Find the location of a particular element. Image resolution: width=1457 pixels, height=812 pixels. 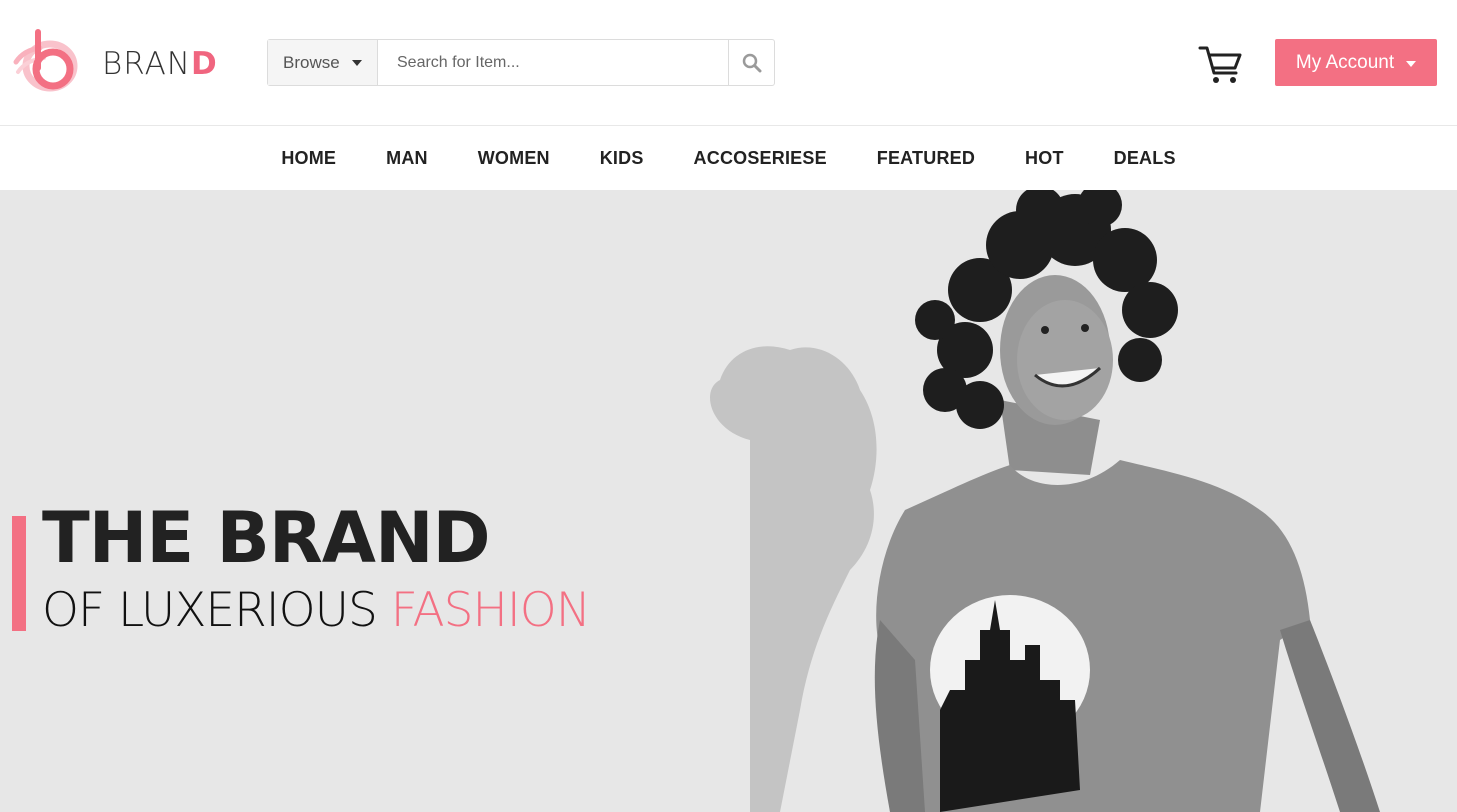

nav-item-home: HOME is located at coordinates (308, 158).